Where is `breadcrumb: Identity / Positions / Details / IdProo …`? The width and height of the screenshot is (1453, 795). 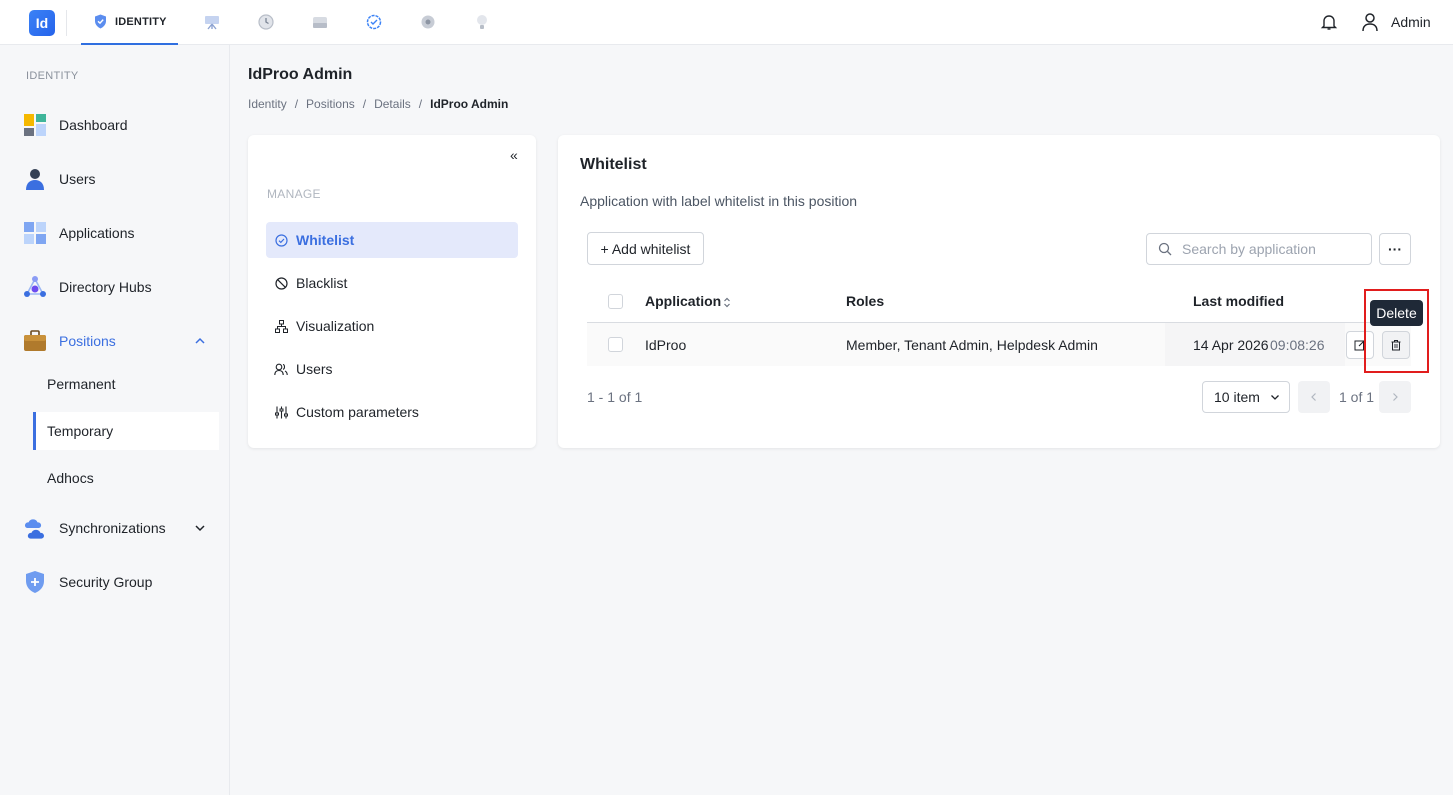
breadcrumb: Identity / Positions / Details / IdProo … is located at coordinates (378, 104).